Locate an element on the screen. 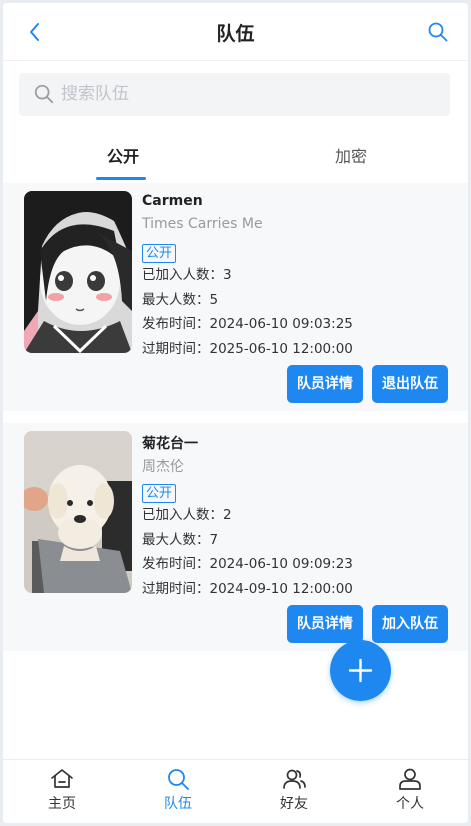 The height and width of the screenshot is (826, 471). tab-public: 公开 is located at coordinates (123, 155).